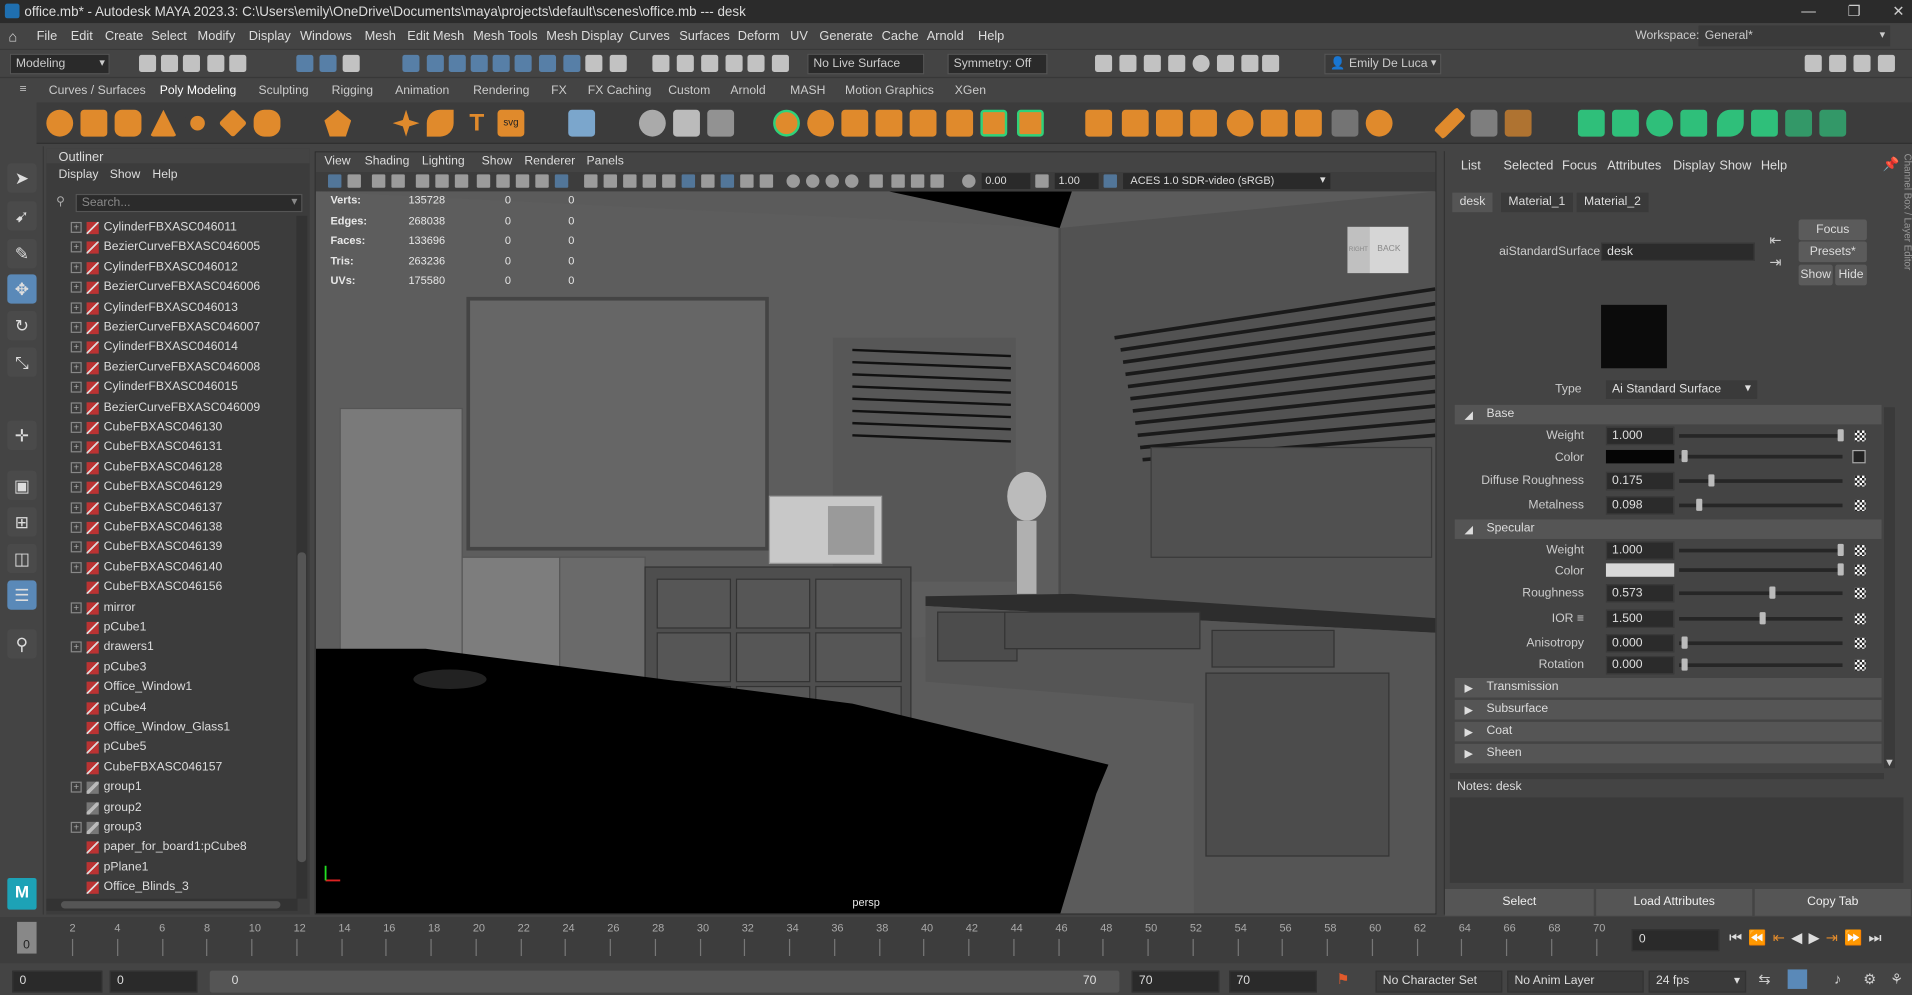 The height and width of the screenshot is (995, 1912). What do you see at coordinates (1152, 63) in the screenshot?
I see `render-settings-icon` at bounding box center [1152, 63].